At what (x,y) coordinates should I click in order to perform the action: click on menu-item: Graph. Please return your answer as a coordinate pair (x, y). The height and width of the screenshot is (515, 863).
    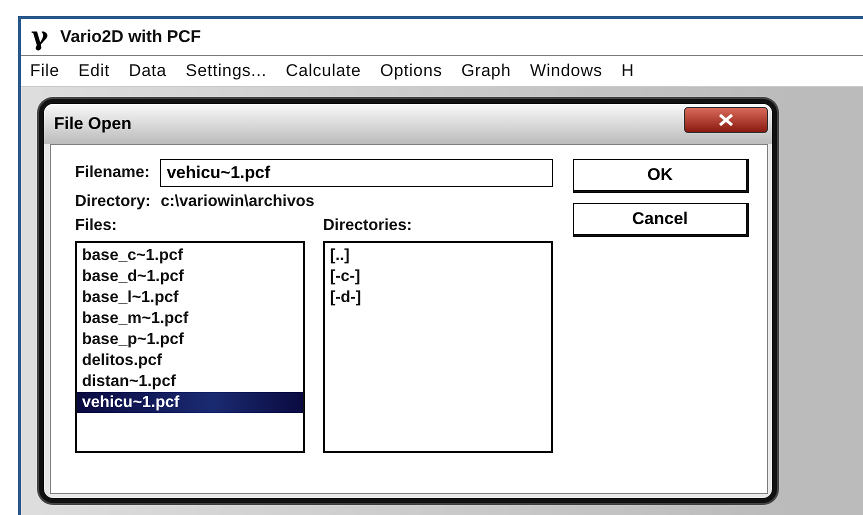
    Looking at the image, I should click on (486, 71).